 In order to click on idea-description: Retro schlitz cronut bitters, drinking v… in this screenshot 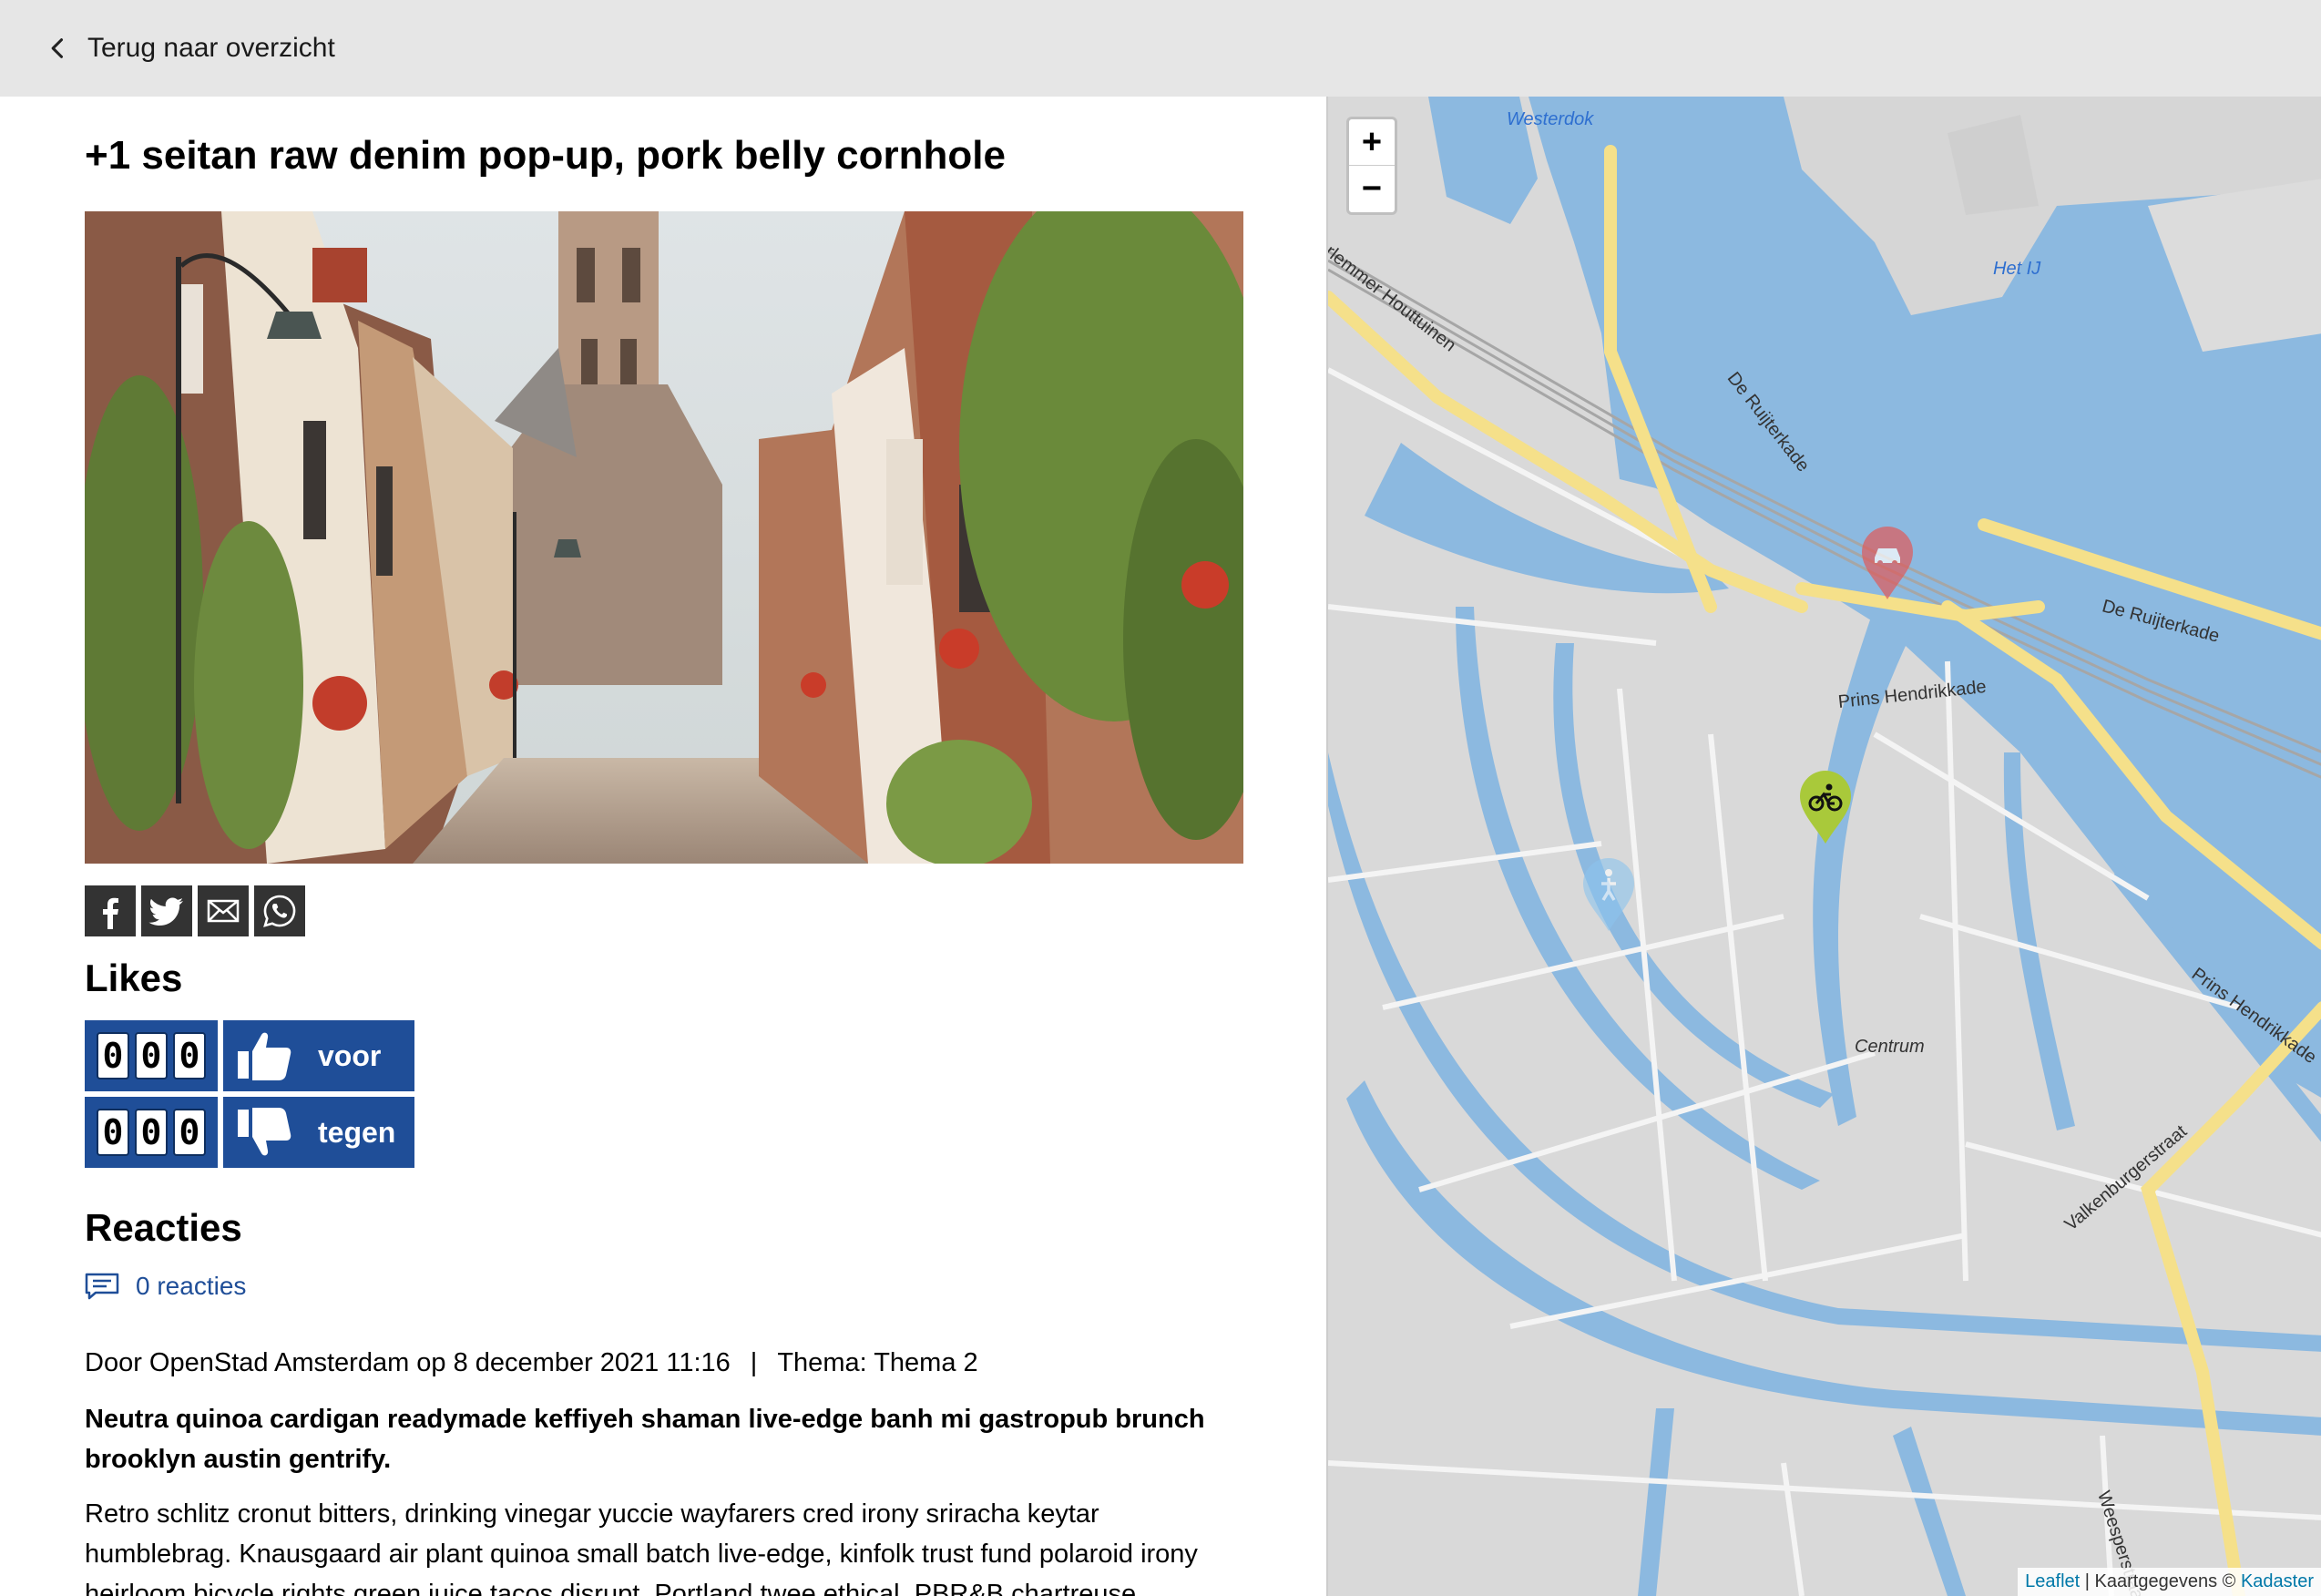, I will do `click(641, 1547)`.